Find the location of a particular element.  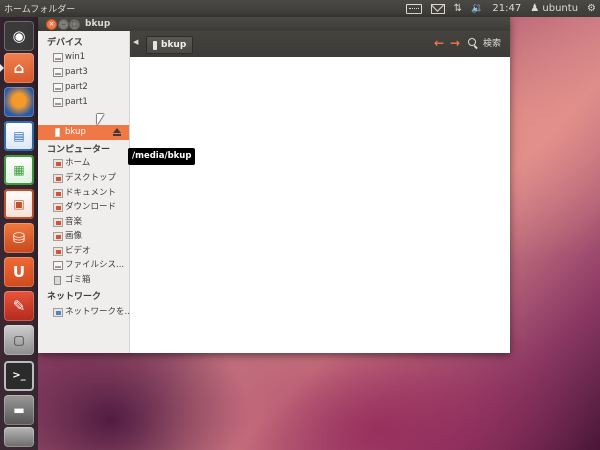

volume-icon: 🔉 is located at coordinates (477, 8).